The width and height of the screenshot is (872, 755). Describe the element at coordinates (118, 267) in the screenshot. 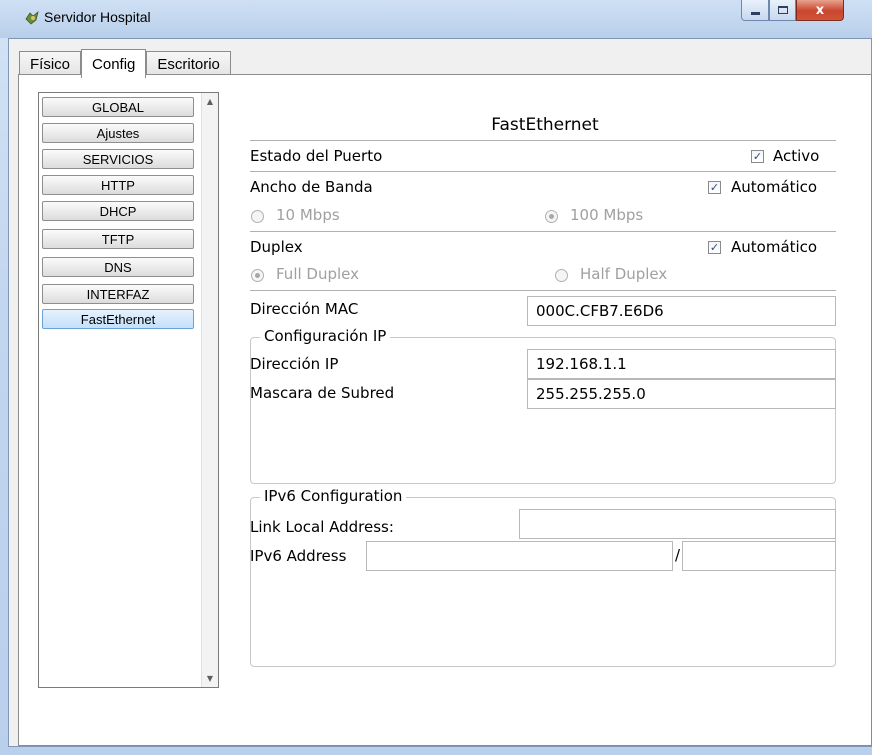

I see `sidebar-item-dns: DNS` at that location.